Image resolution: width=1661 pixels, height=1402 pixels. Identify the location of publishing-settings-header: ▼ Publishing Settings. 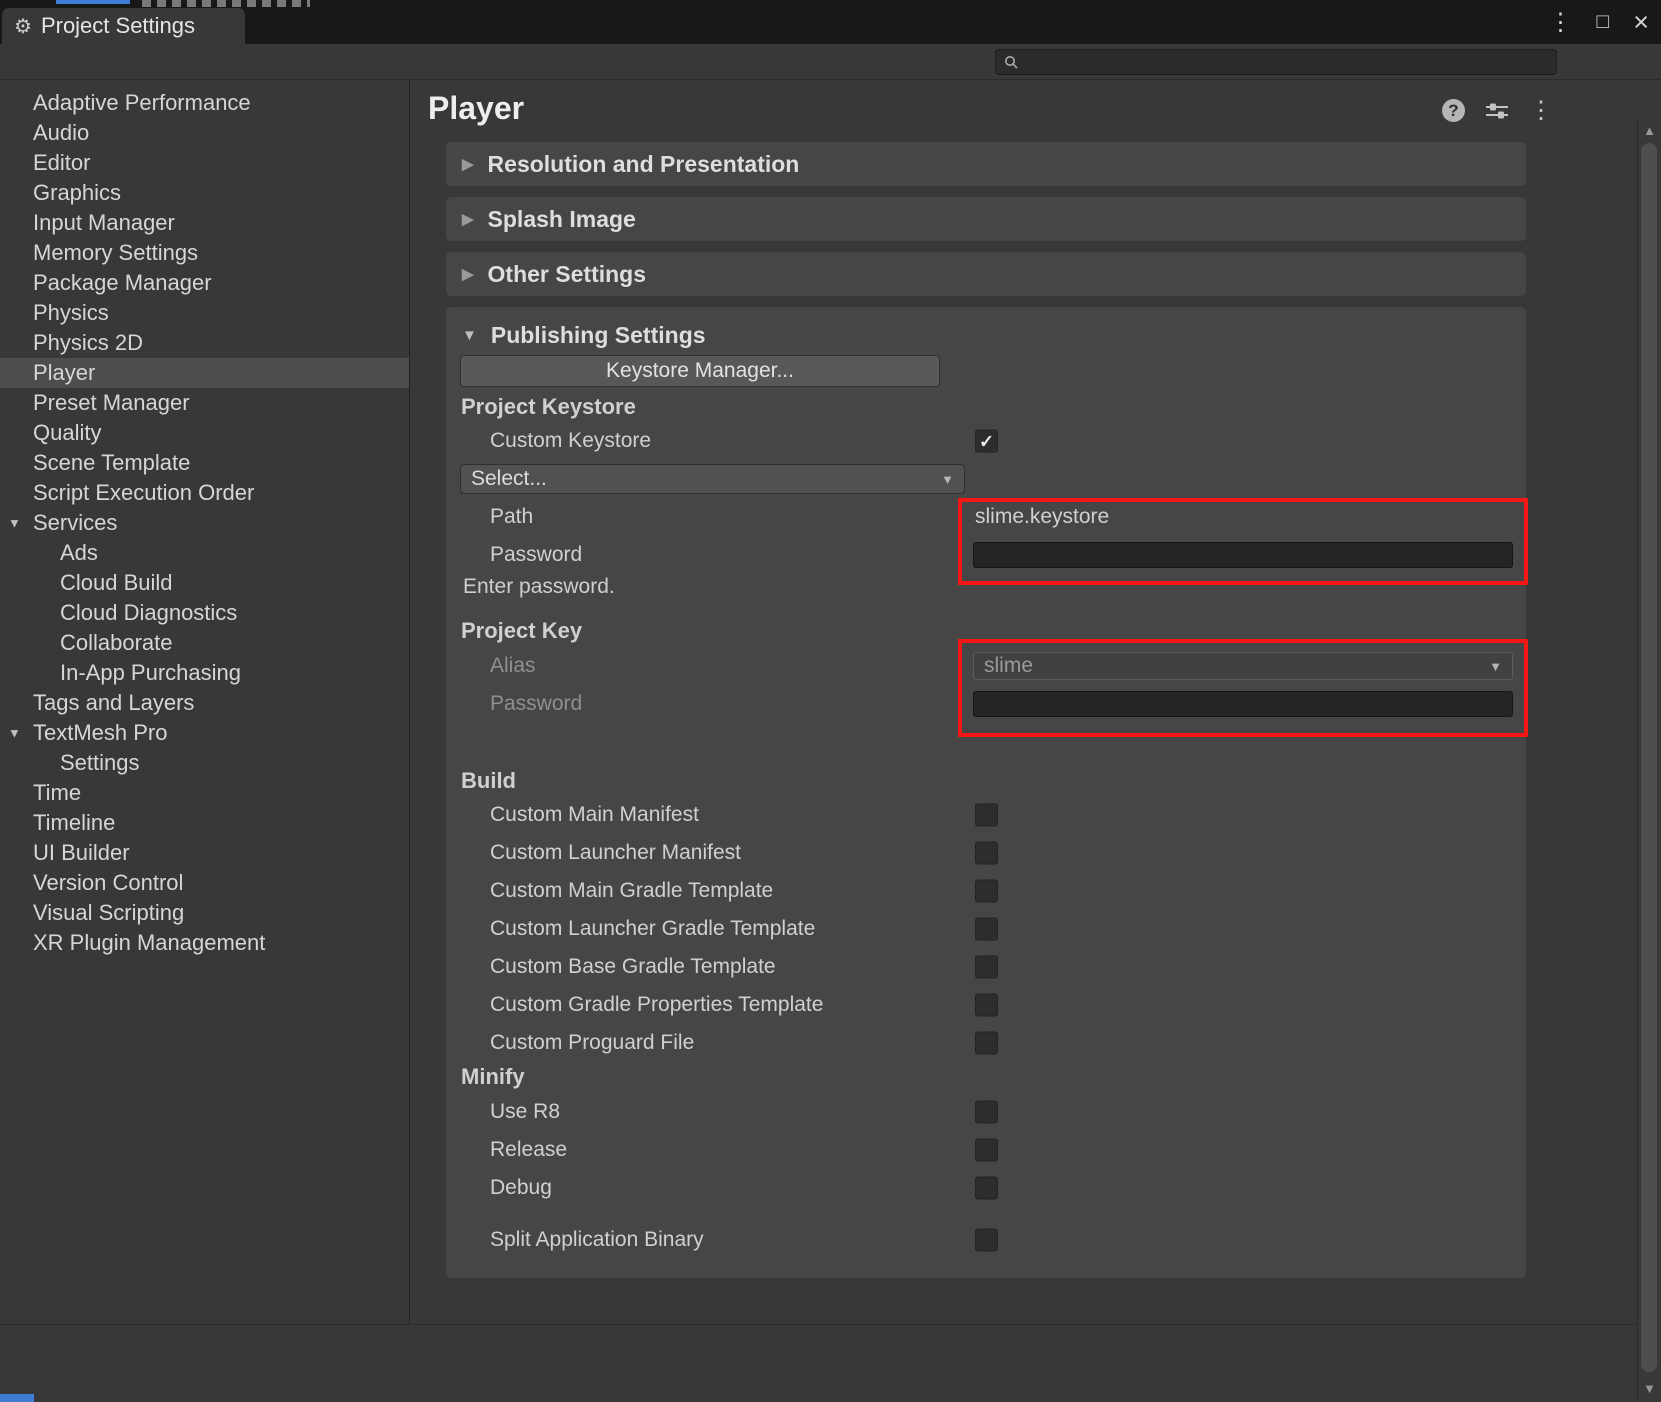
(584, 335).